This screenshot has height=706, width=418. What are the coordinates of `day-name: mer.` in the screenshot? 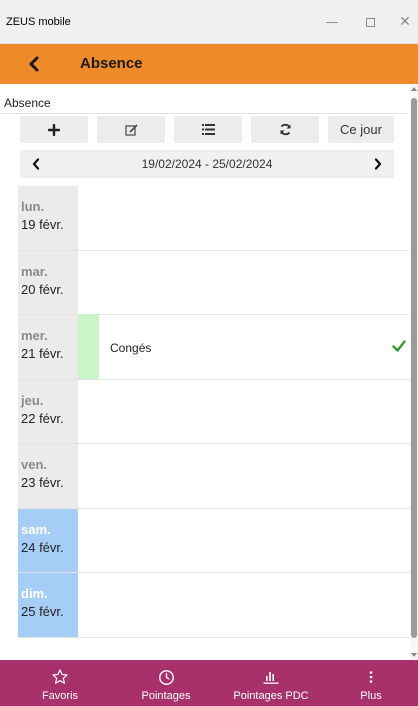 It's located at (34, 335).